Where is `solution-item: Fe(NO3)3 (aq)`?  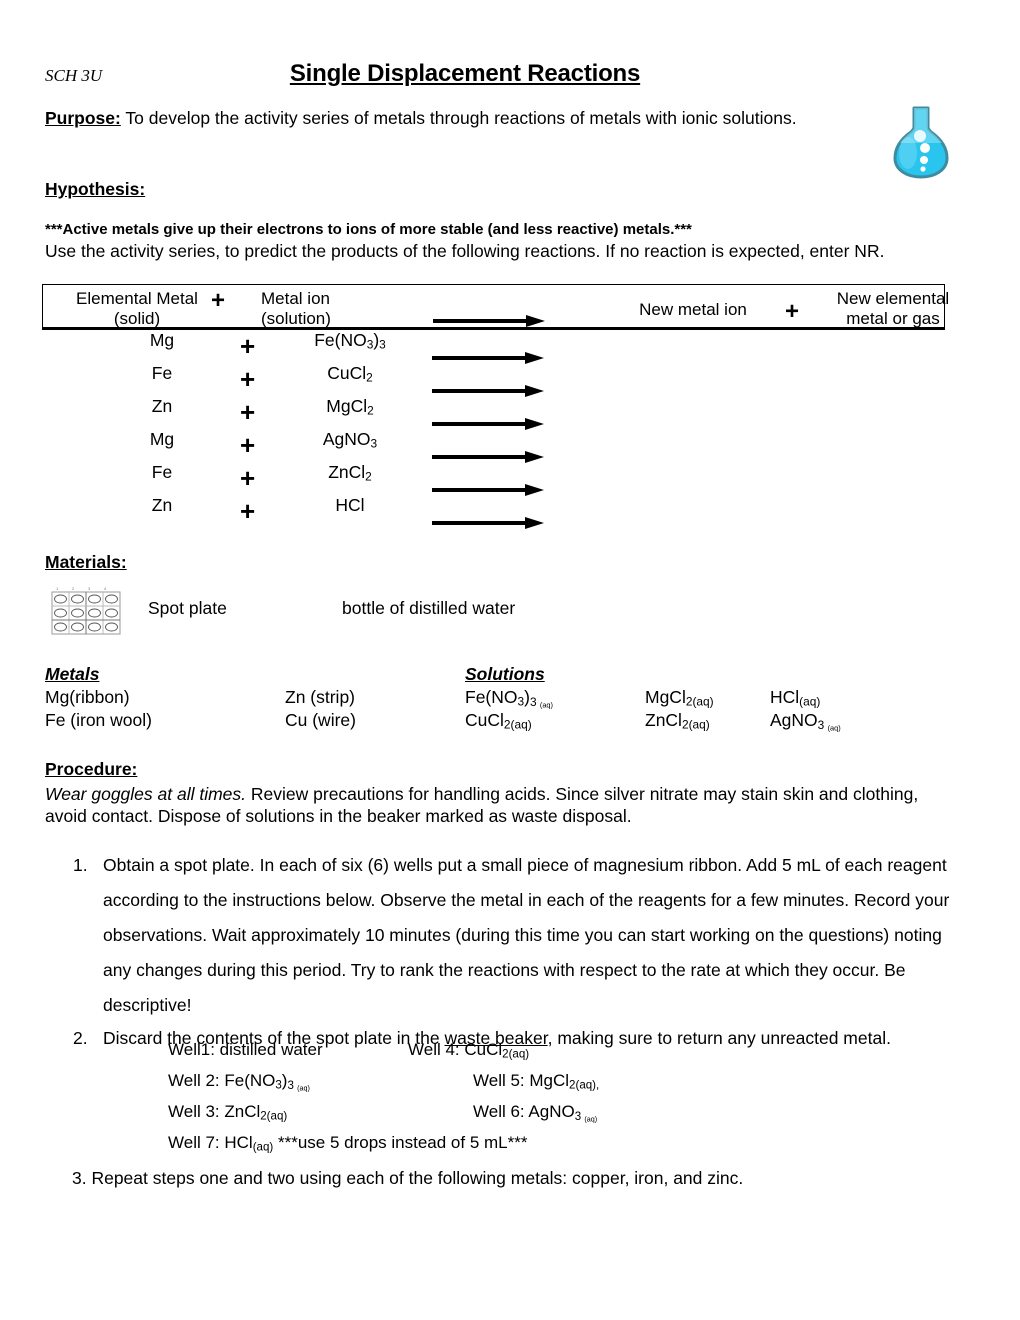
solution-item: Fe(NO3)3 (aq) is located at coordinates (509, 698).